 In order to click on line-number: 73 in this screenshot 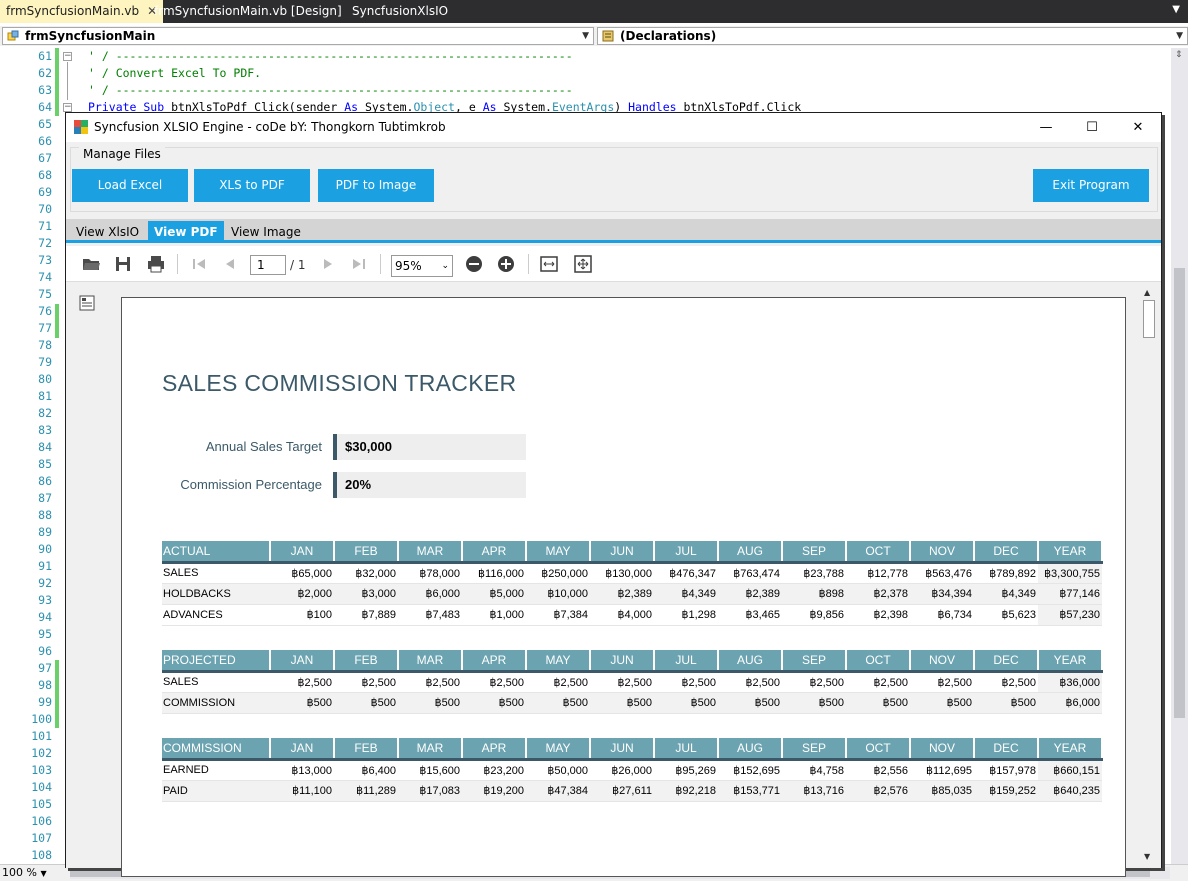, I will do `click(45, 260)`.